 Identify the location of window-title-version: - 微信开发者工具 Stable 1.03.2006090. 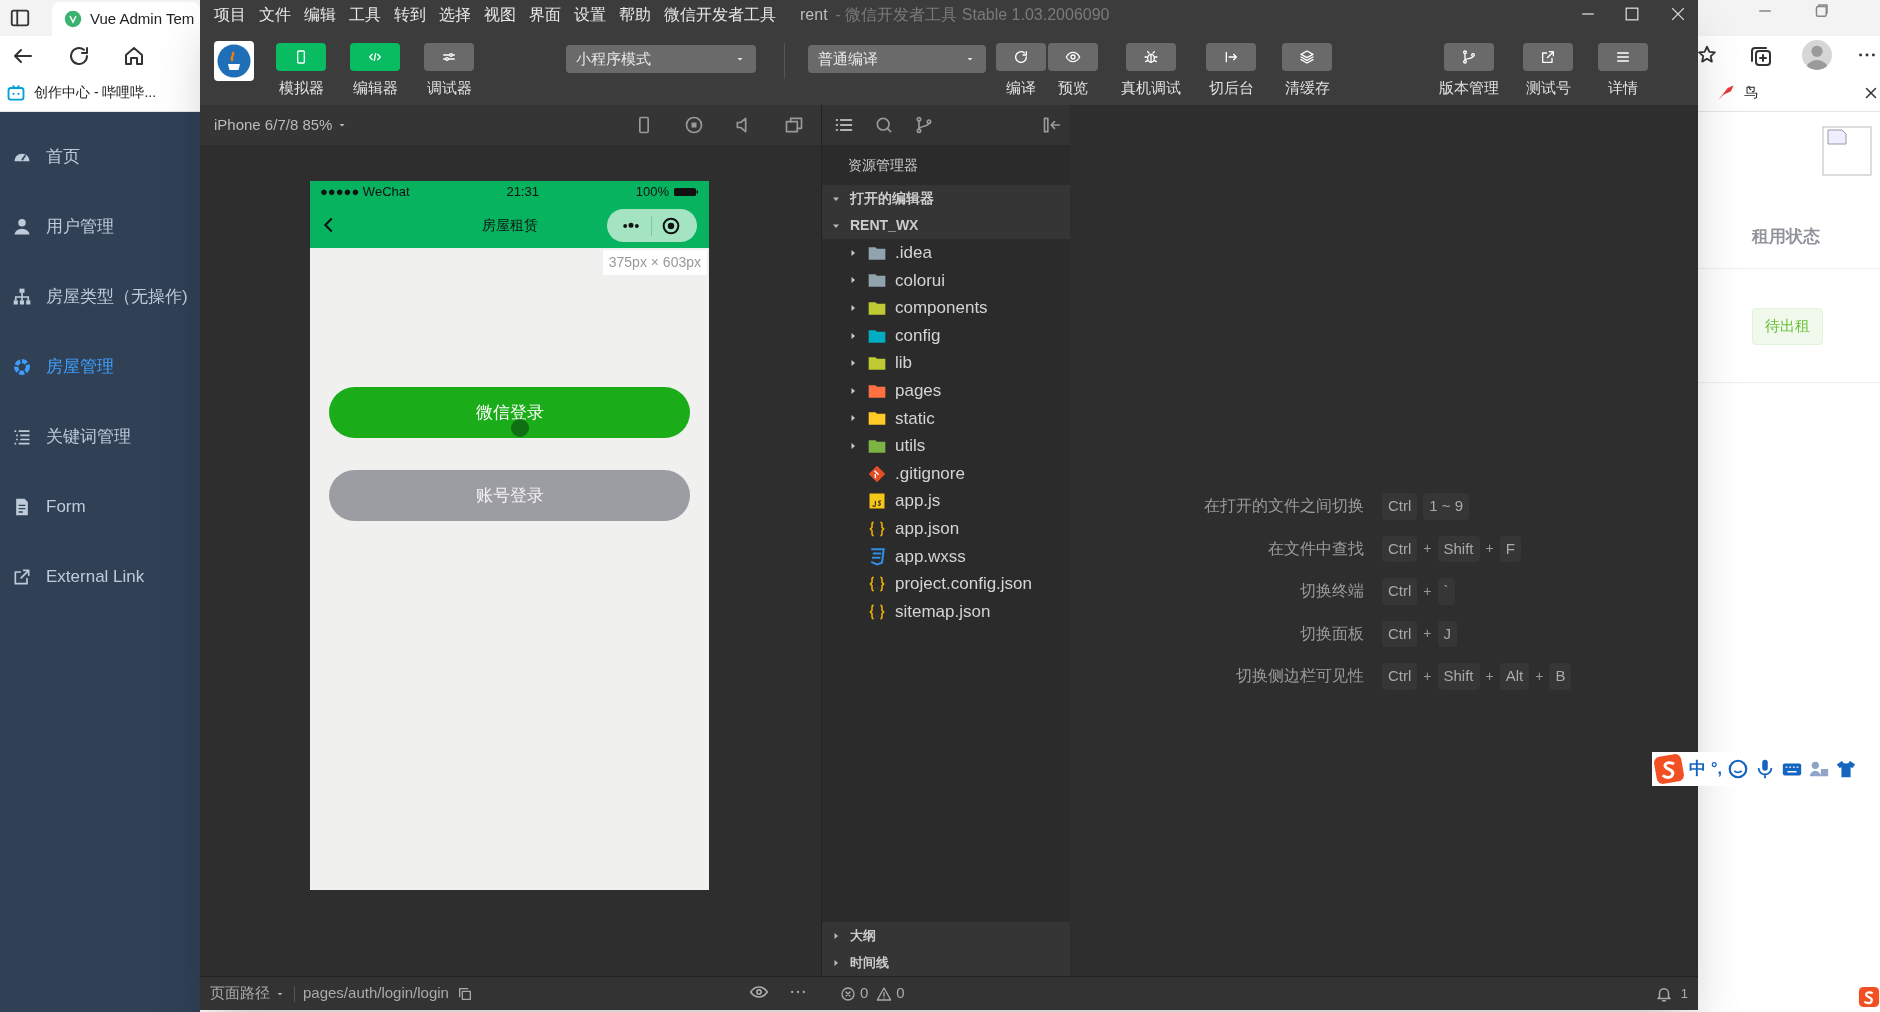
(972, 14).